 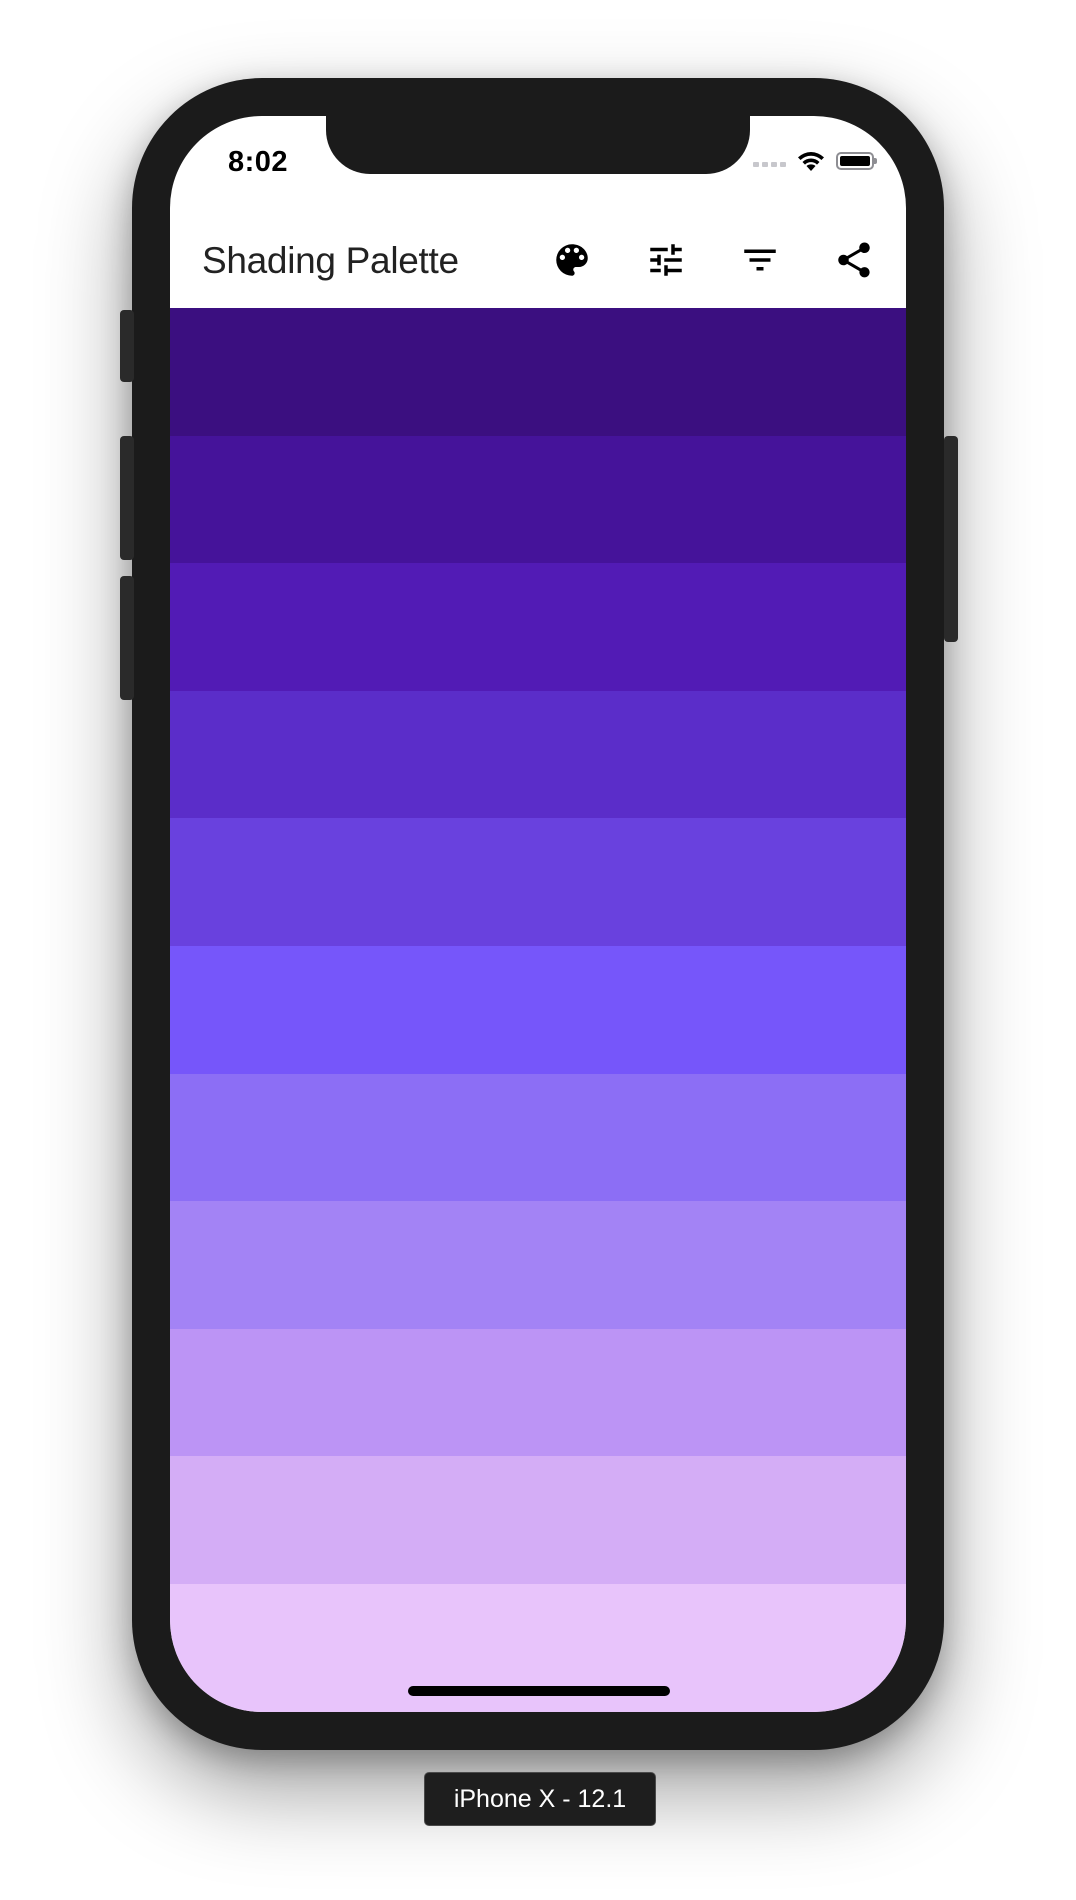 What do you see at coordinates (258, 162) in the screenshot?
I see `status-time: 8:02` at bounding box center [258, 162].